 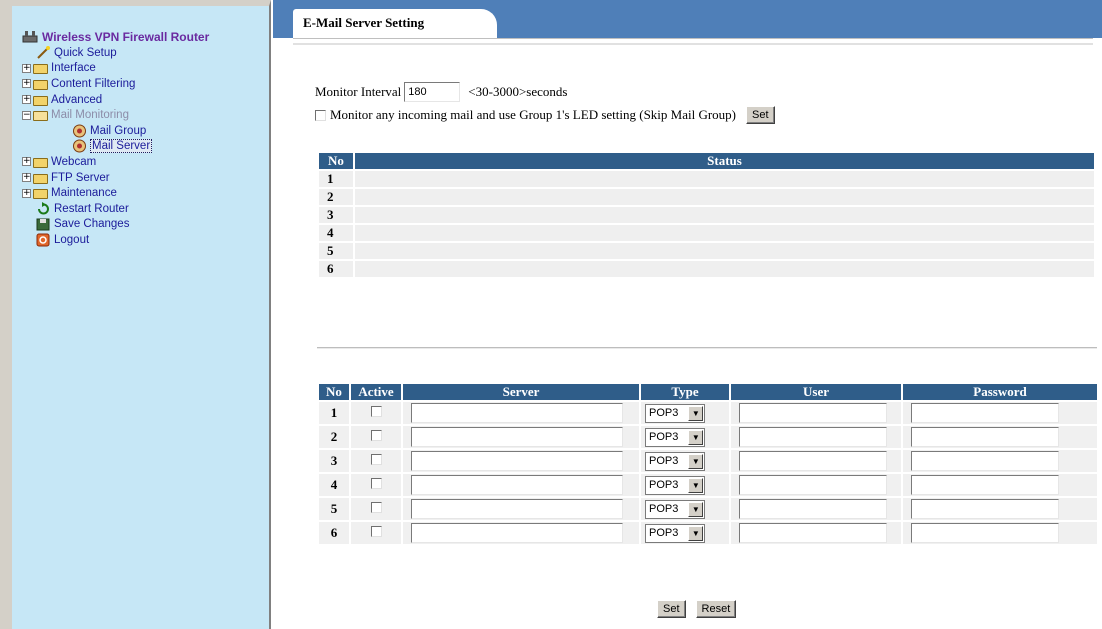 I want to click on active-cell, so click(x=376, y=533).